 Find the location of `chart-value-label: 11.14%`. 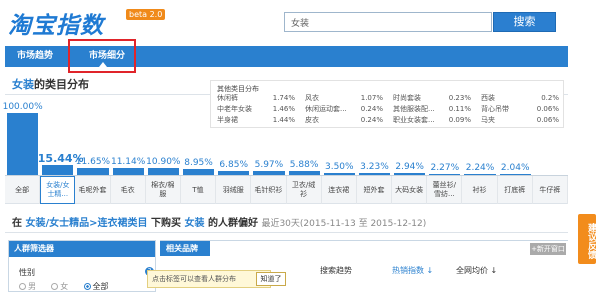

chart-value-label: 11.14% is located at coordinates (128, 162).